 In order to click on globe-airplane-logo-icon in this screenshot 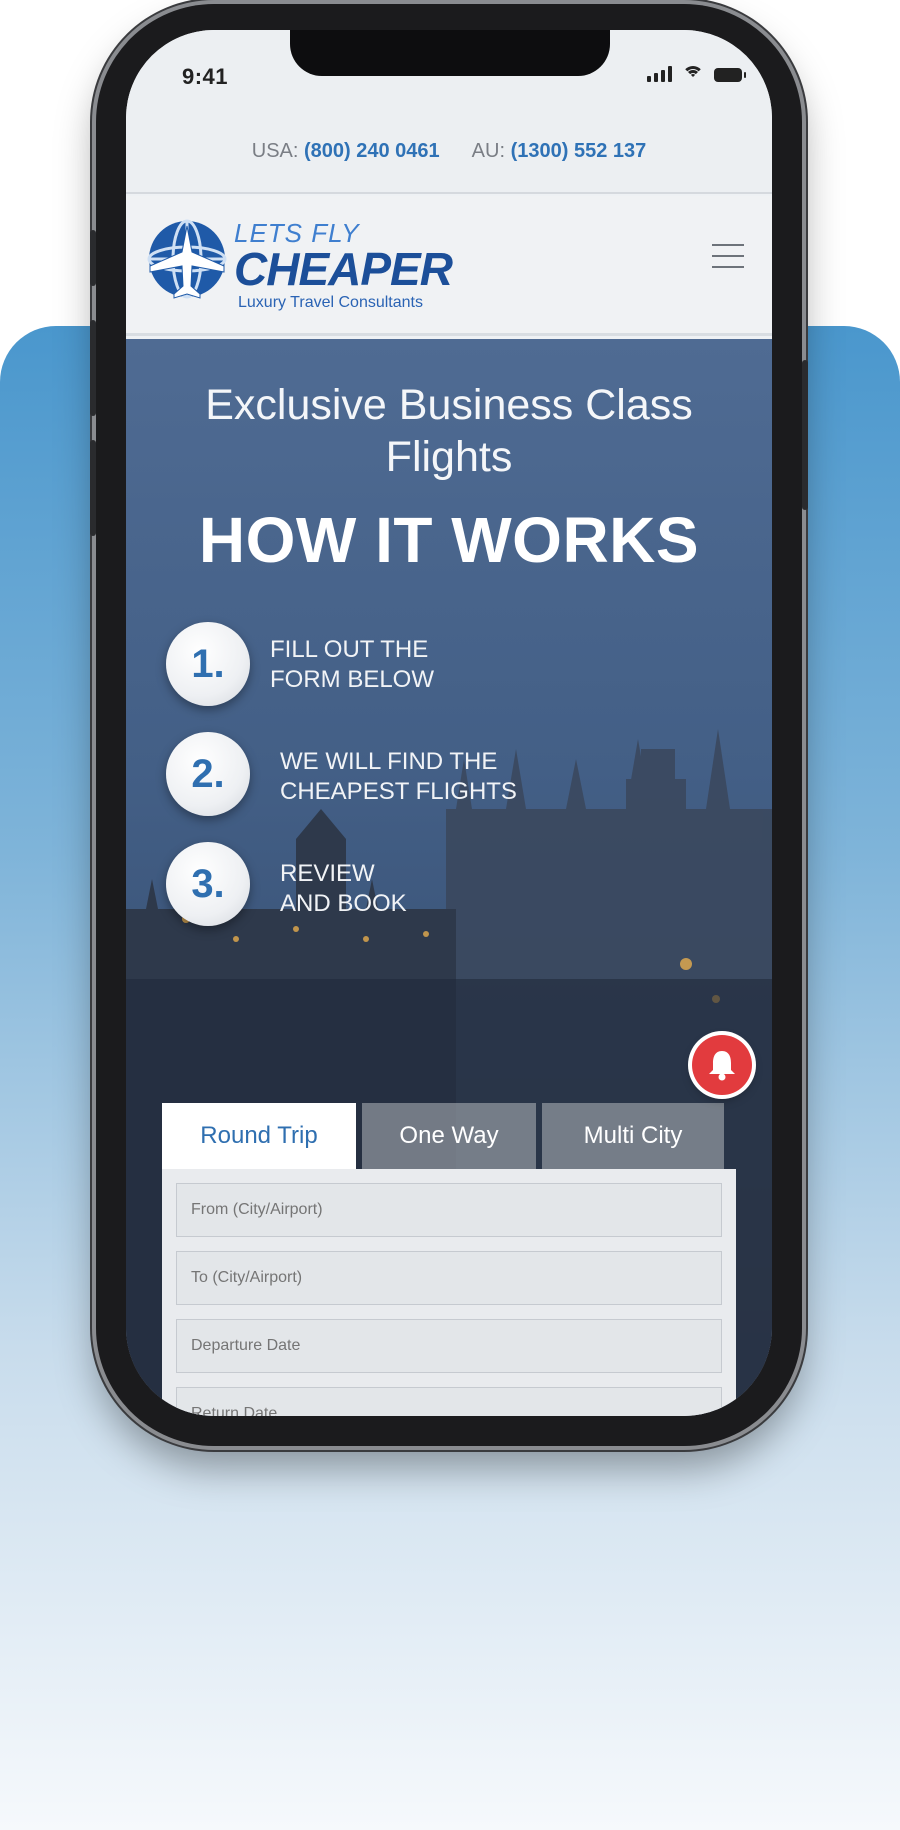, I will do `click(187, 259)`.